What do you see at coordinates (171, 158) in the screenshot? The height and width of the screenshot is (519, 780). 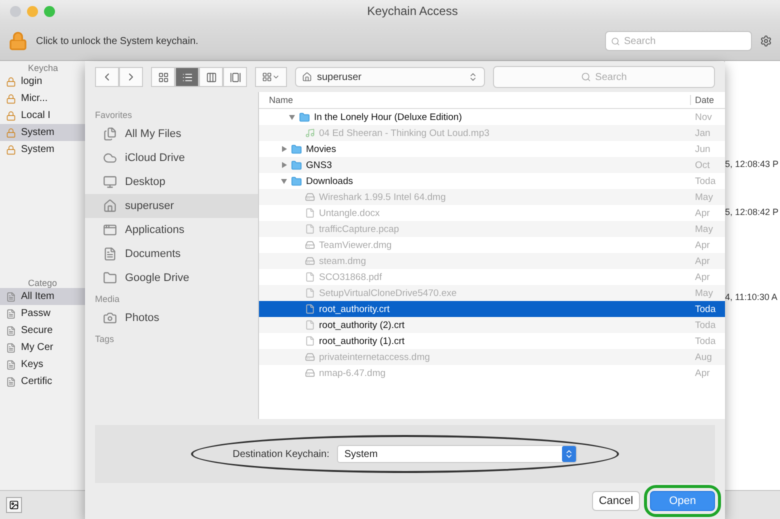 I see `sidebar-item: iCloud Drive` at bounding box center [171, 158].